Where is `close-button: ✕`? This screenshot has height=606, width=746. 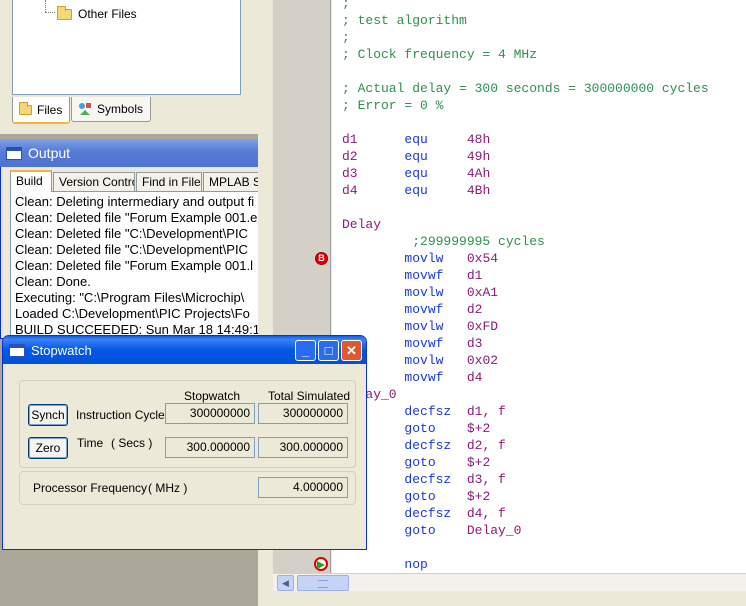
close-button: ✕ is located at coordinates (351, 350).